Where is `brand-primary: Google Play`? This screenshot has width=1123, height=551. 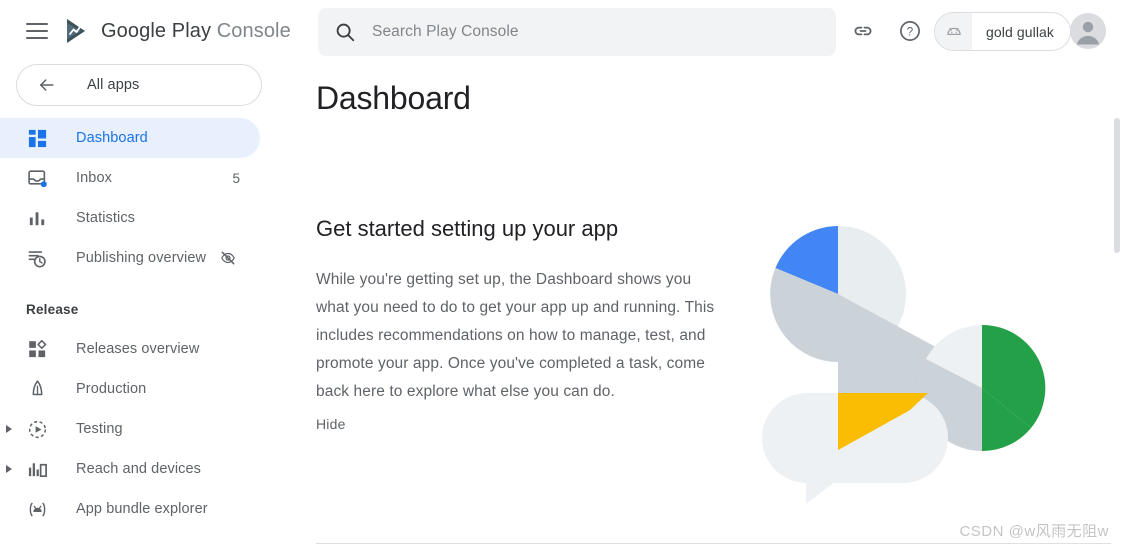
brand-primary: Google Play is located at coordinates (156, 30).